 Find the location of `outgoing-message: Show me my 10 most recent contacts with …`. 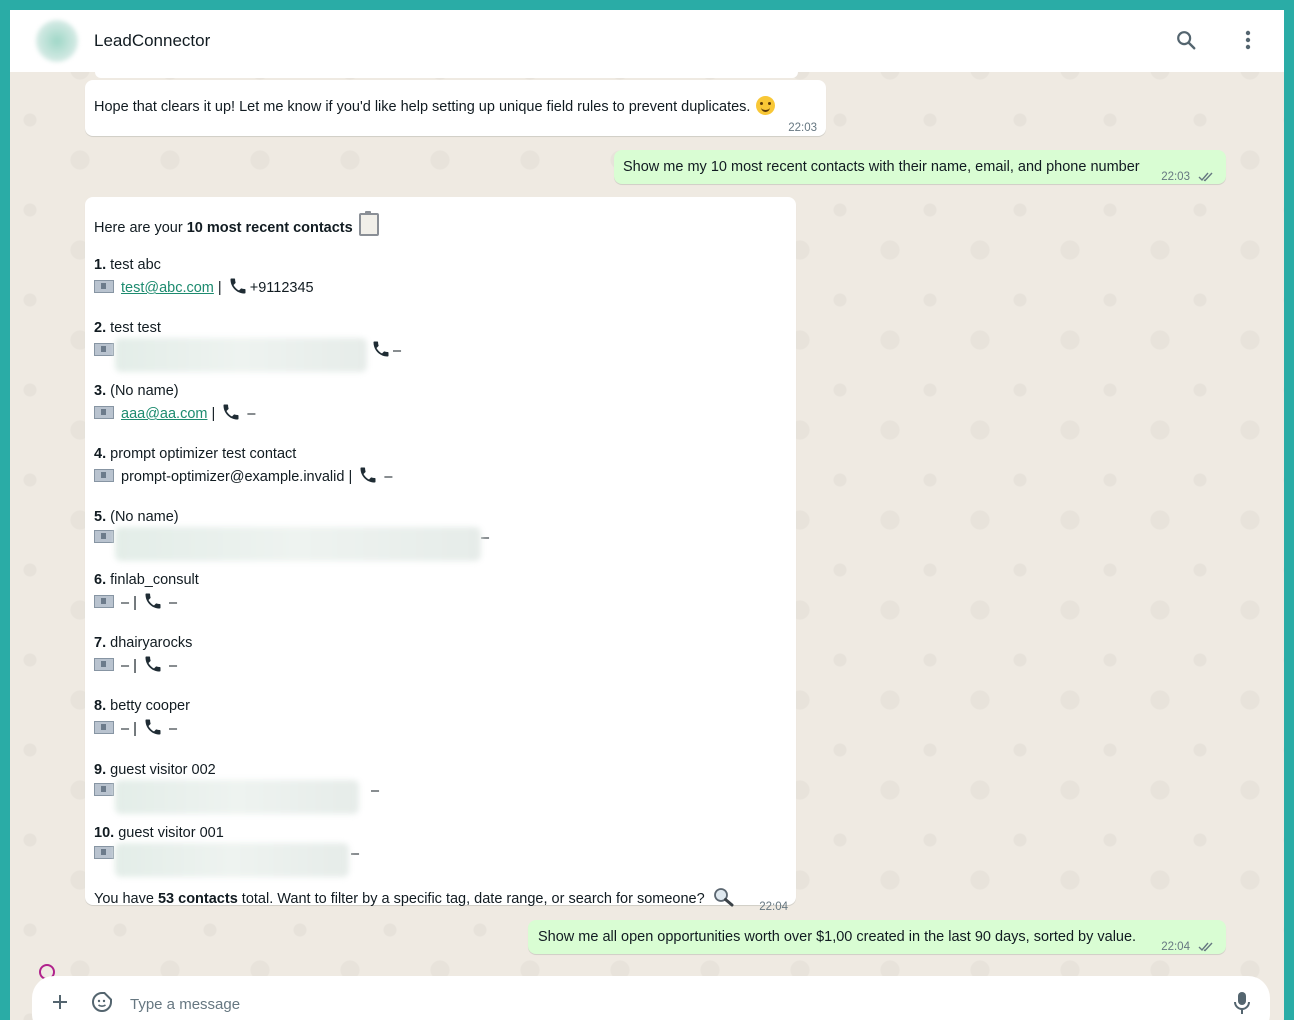

outgoing-message: Show me my 10 most recent contacts with … is located at coordinates (920, 167).